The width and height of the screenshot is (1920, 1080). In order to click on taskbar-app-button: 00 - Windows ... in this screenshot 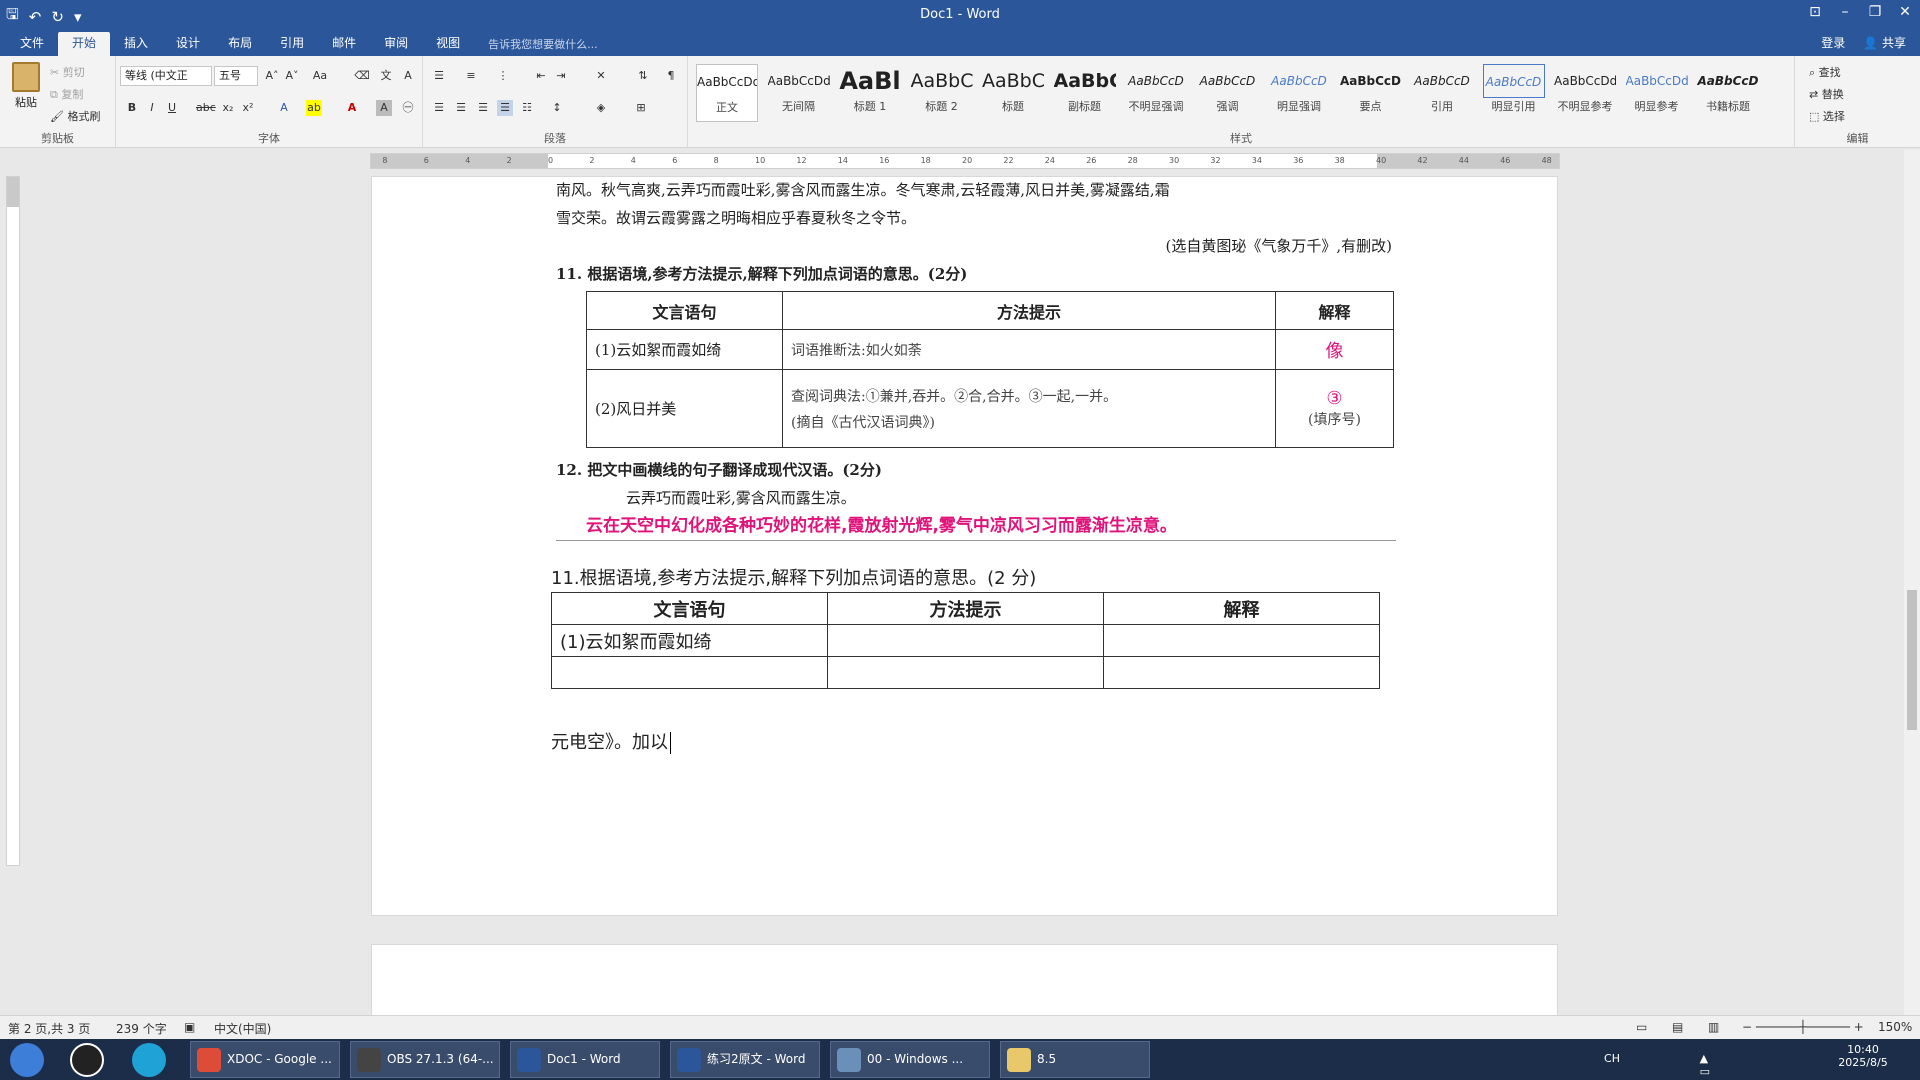, I will do `click(910, 1059)`.